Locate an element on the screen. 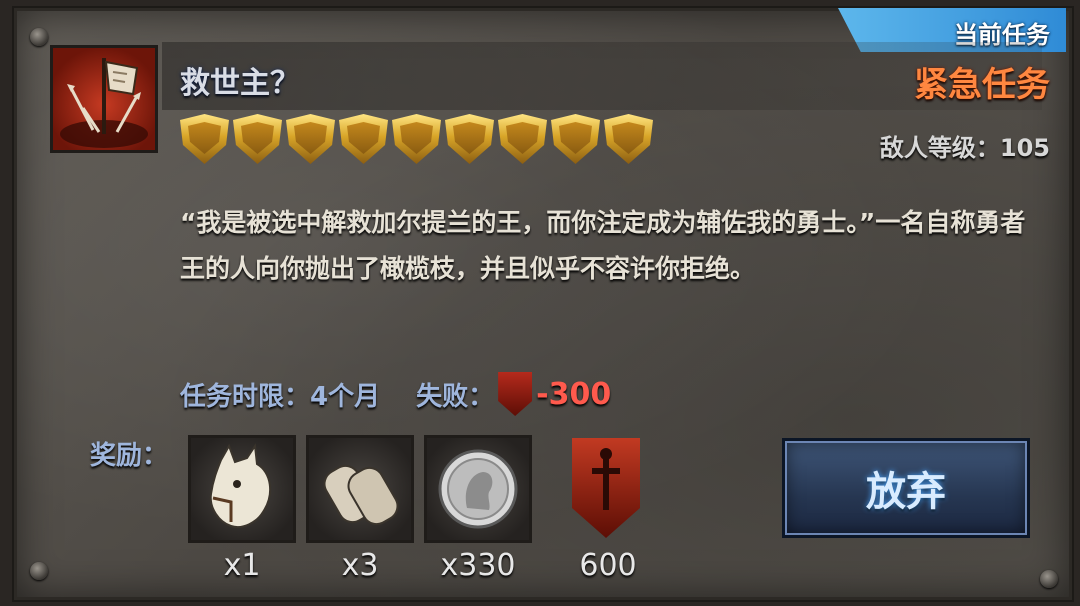 This screenshot has width=1080, height=606. scroll-icon is located at coordinates (361, 495).